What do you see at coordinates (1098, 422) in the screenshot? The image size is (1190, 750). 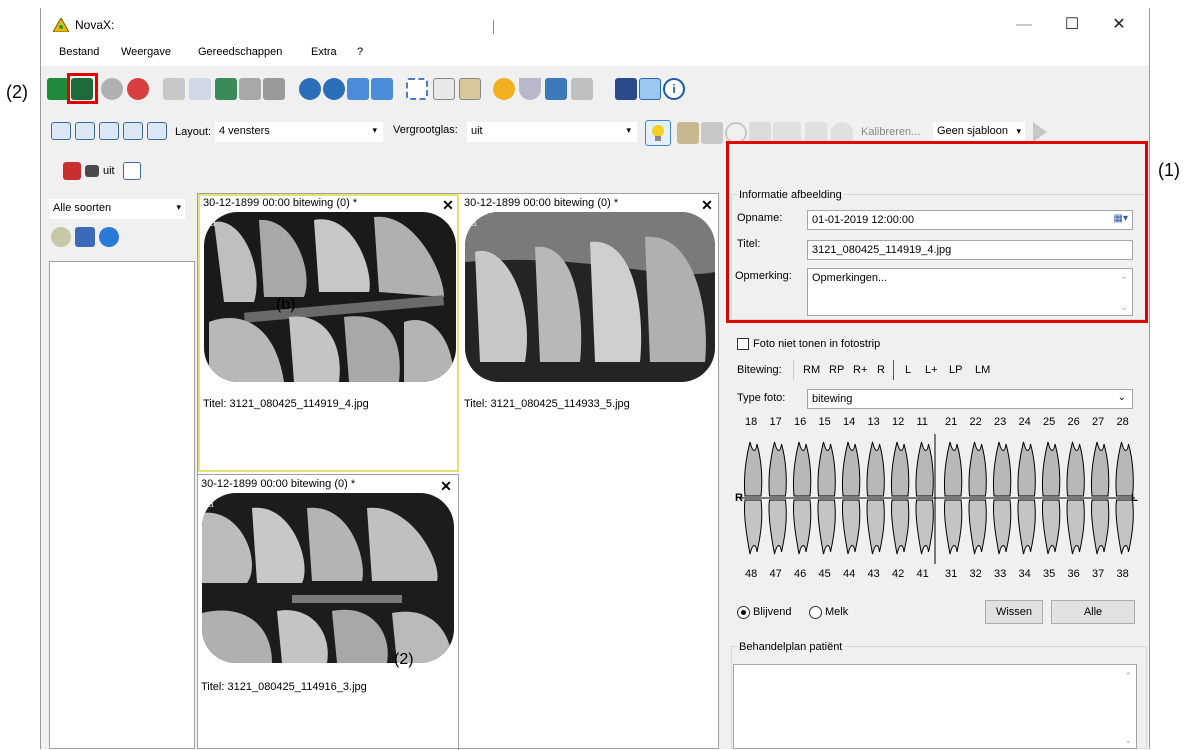 I see `tooth-number-27: 27` at bounding box center [1098, 422].